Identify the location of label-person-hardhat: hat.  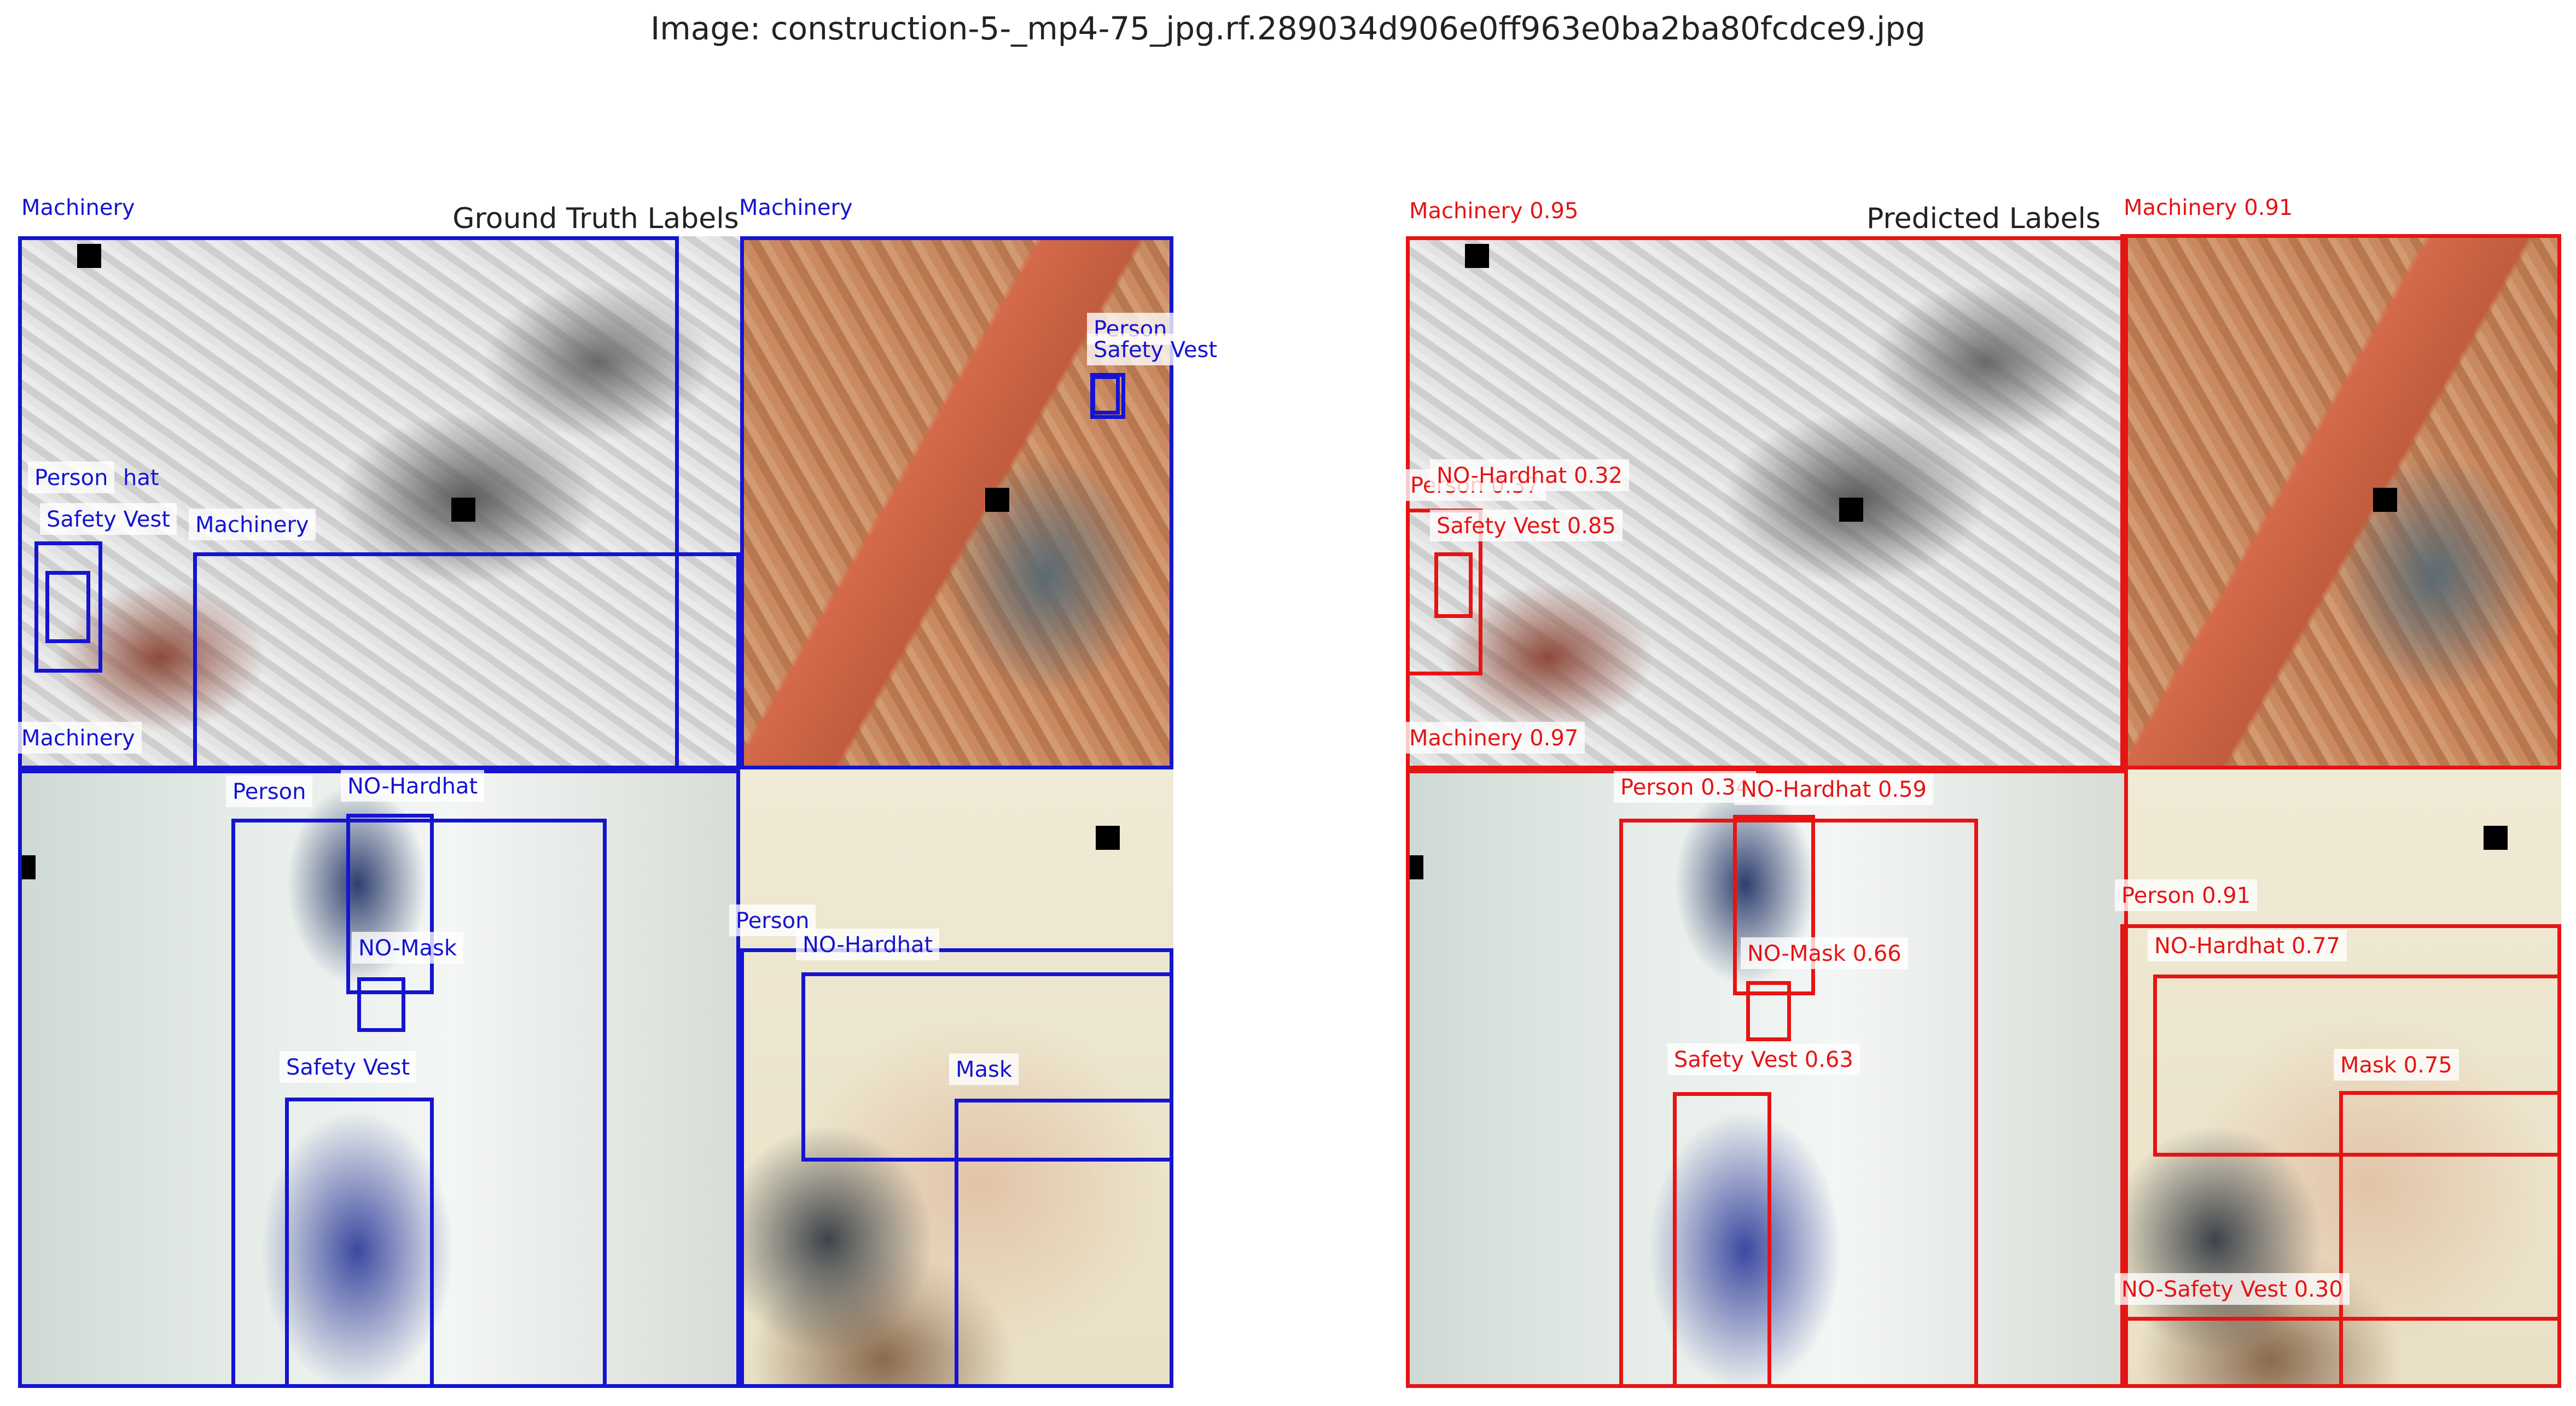
(141, 478).